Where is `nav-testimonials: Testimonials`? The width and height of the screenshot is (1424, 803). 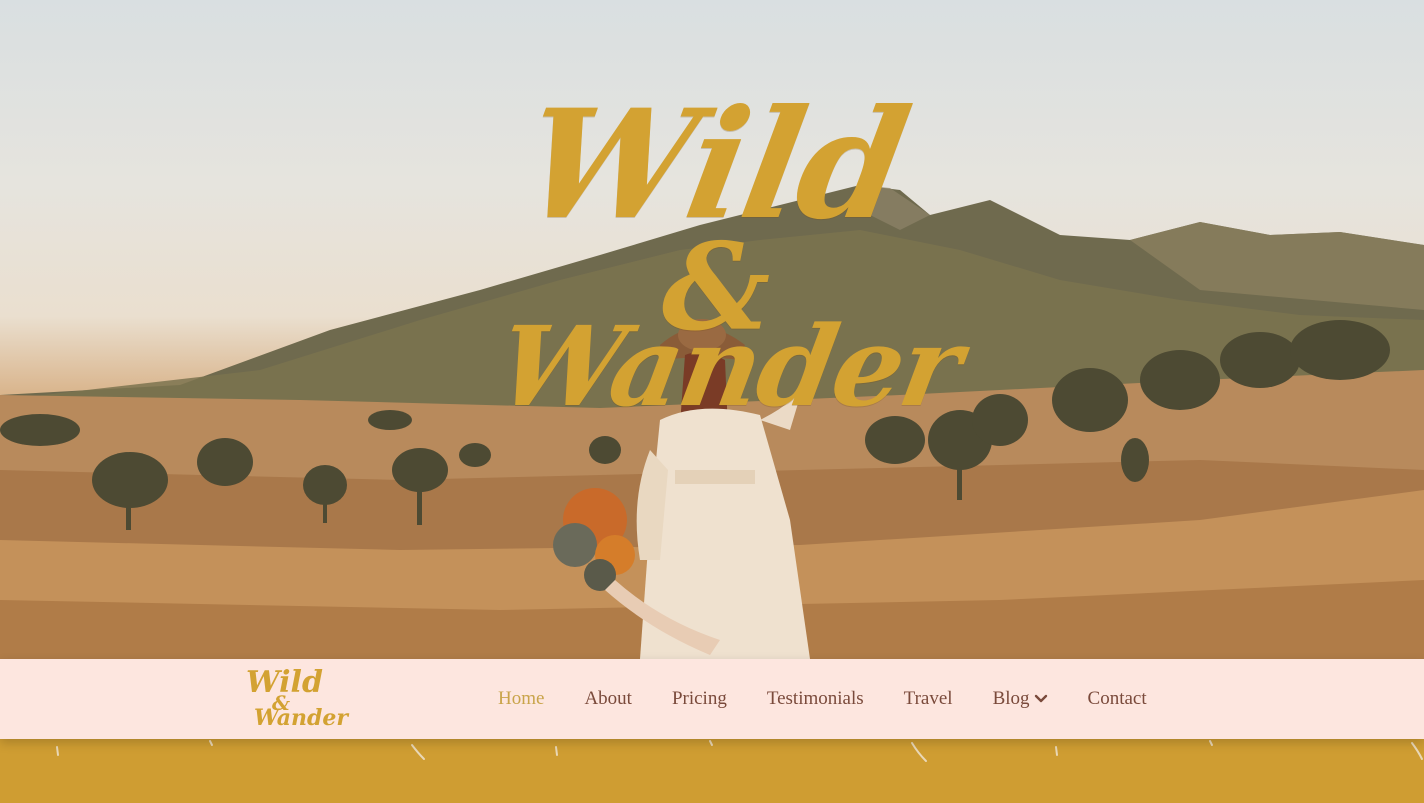
nav-testimonials: Testimonials is located at coordinates (815, 699).